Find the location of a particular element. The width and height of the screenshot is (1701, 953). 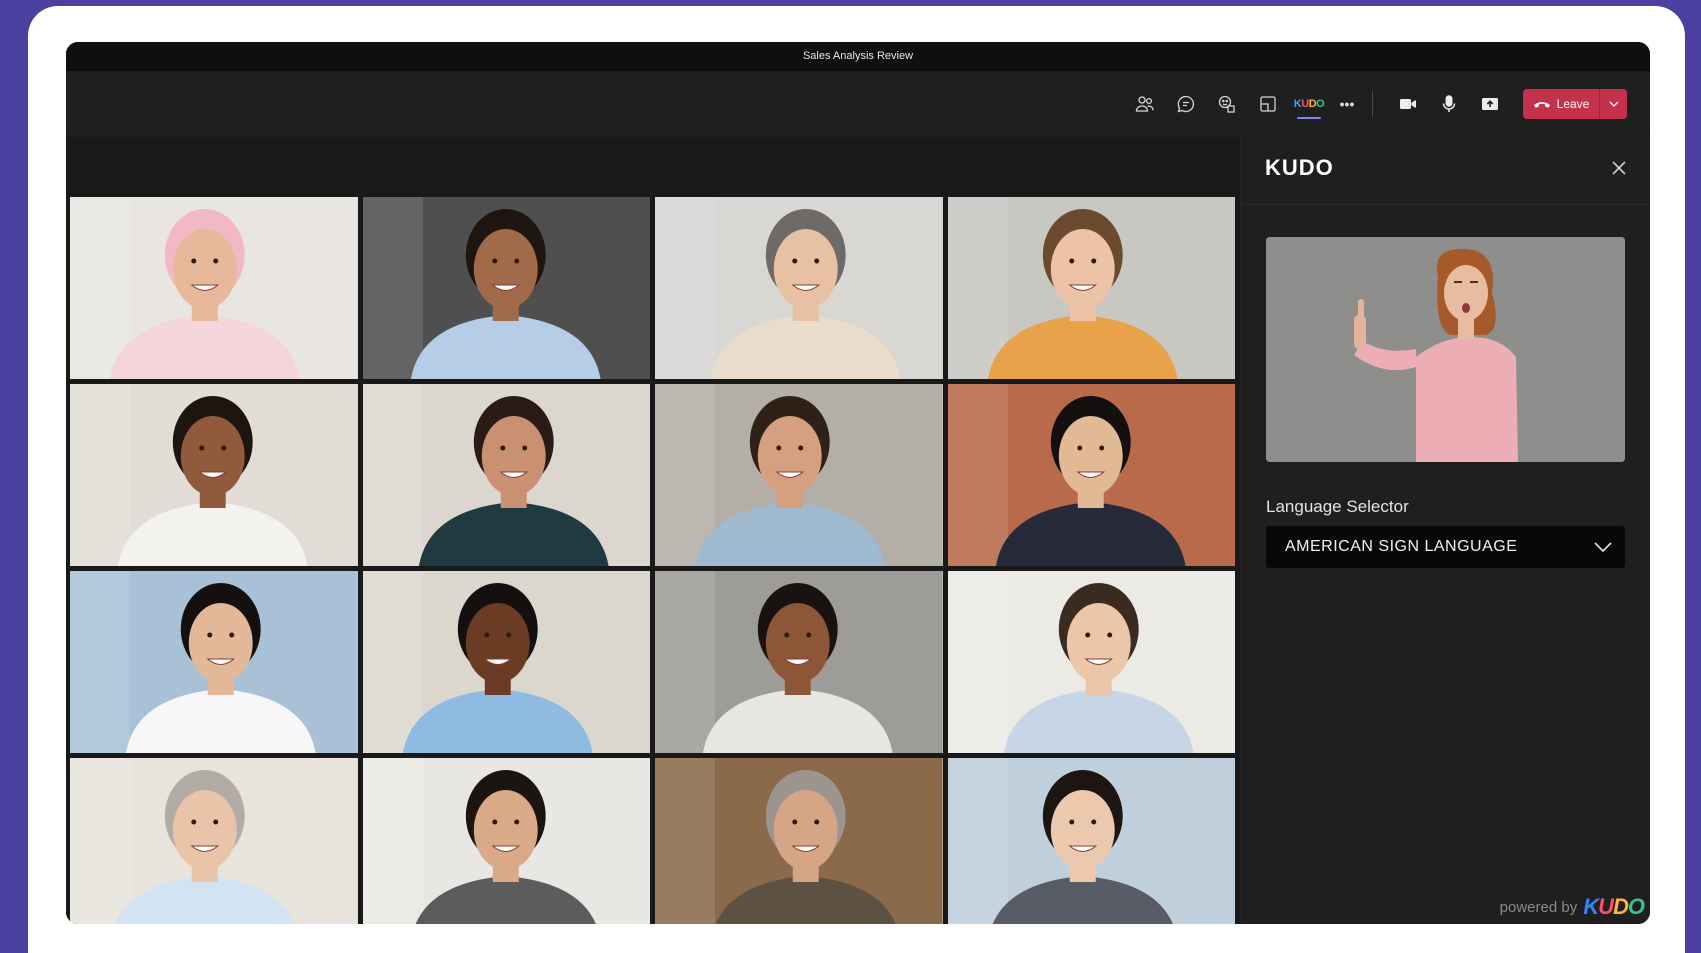

leave-button: Leave is located at coordinates (1561, 104).